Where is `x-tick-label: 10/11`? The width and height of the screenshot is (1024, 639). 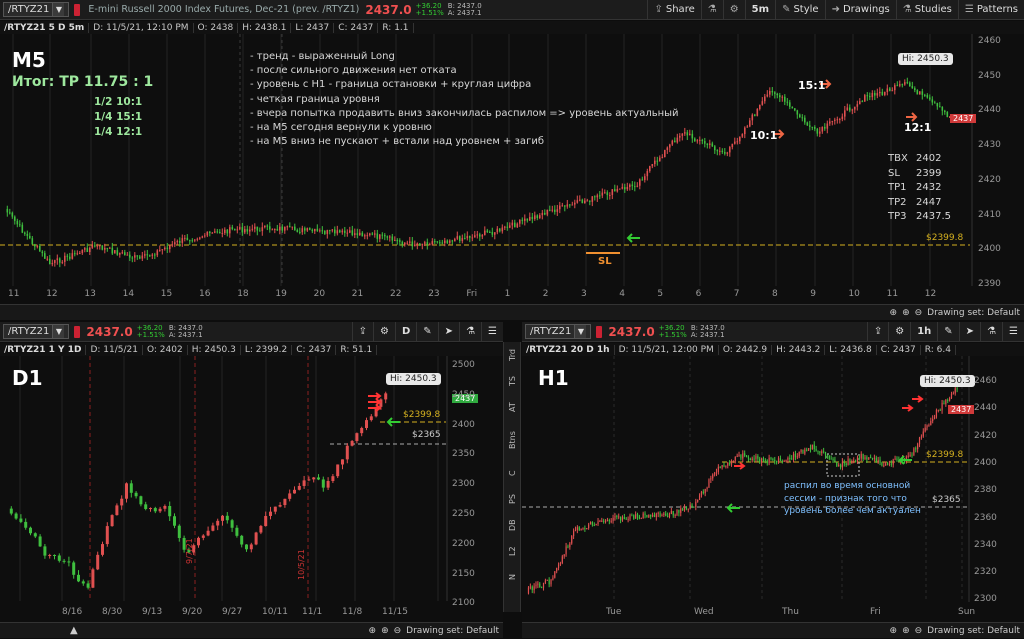
x-tick-label: 10/11 is located at coordinates (275, 612).